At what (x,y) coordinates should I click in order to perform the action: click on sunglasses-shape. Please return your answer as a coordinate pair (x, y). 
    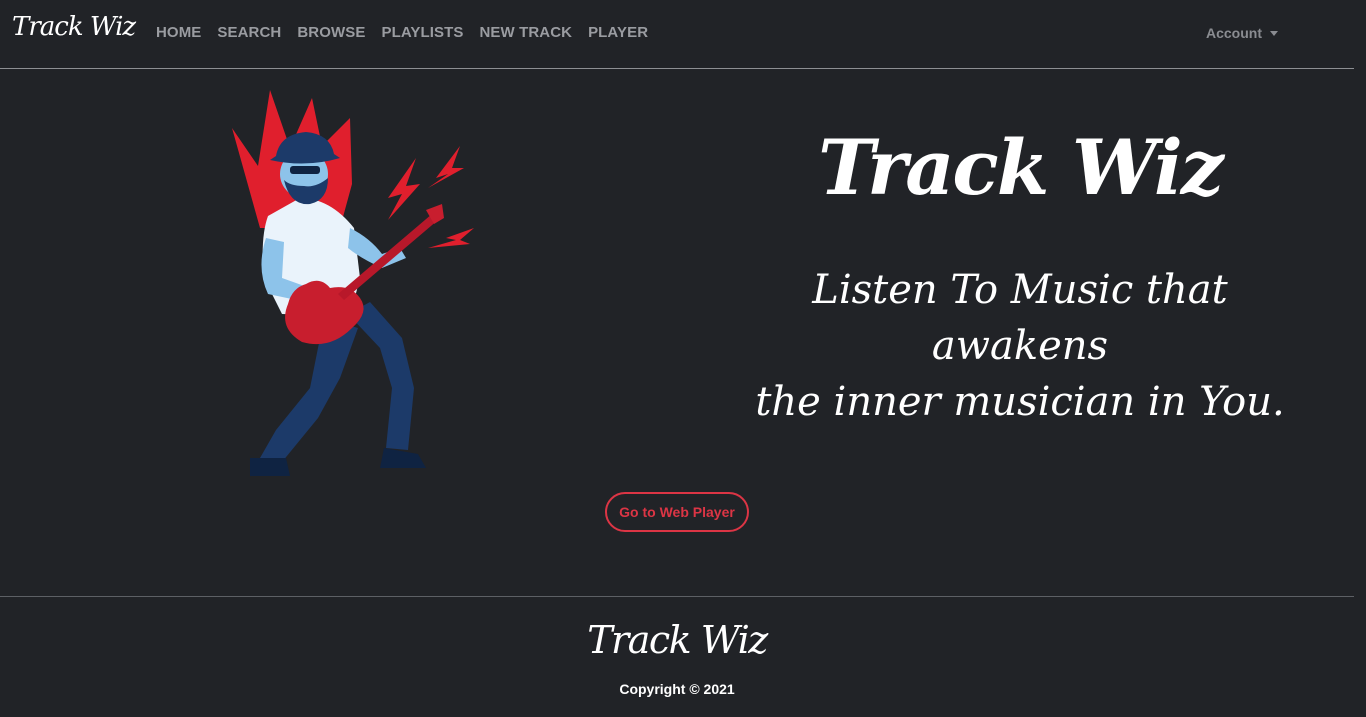
    Looking at the image, I should click on (305, 170).